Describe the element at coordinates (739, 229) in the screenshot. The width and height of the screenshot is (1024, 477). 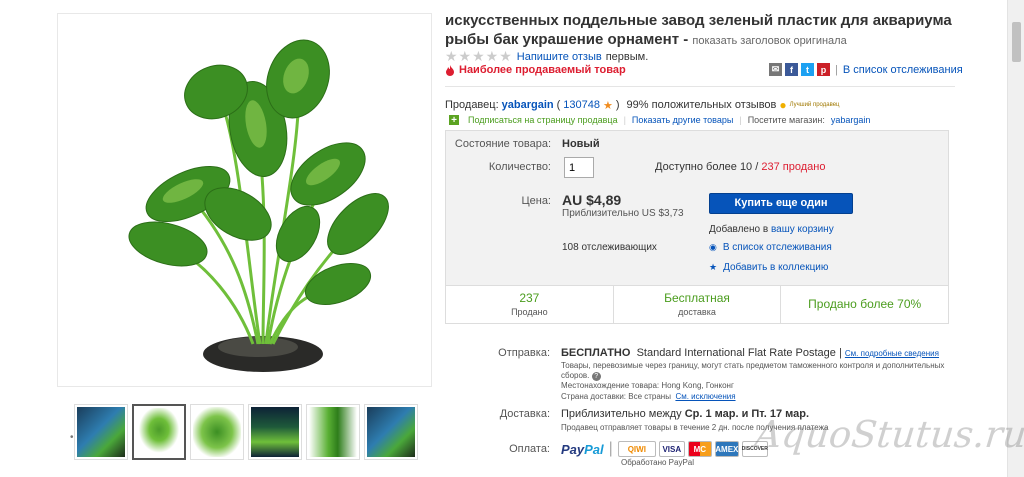
I see `added-label: Добавлено в` at that location.